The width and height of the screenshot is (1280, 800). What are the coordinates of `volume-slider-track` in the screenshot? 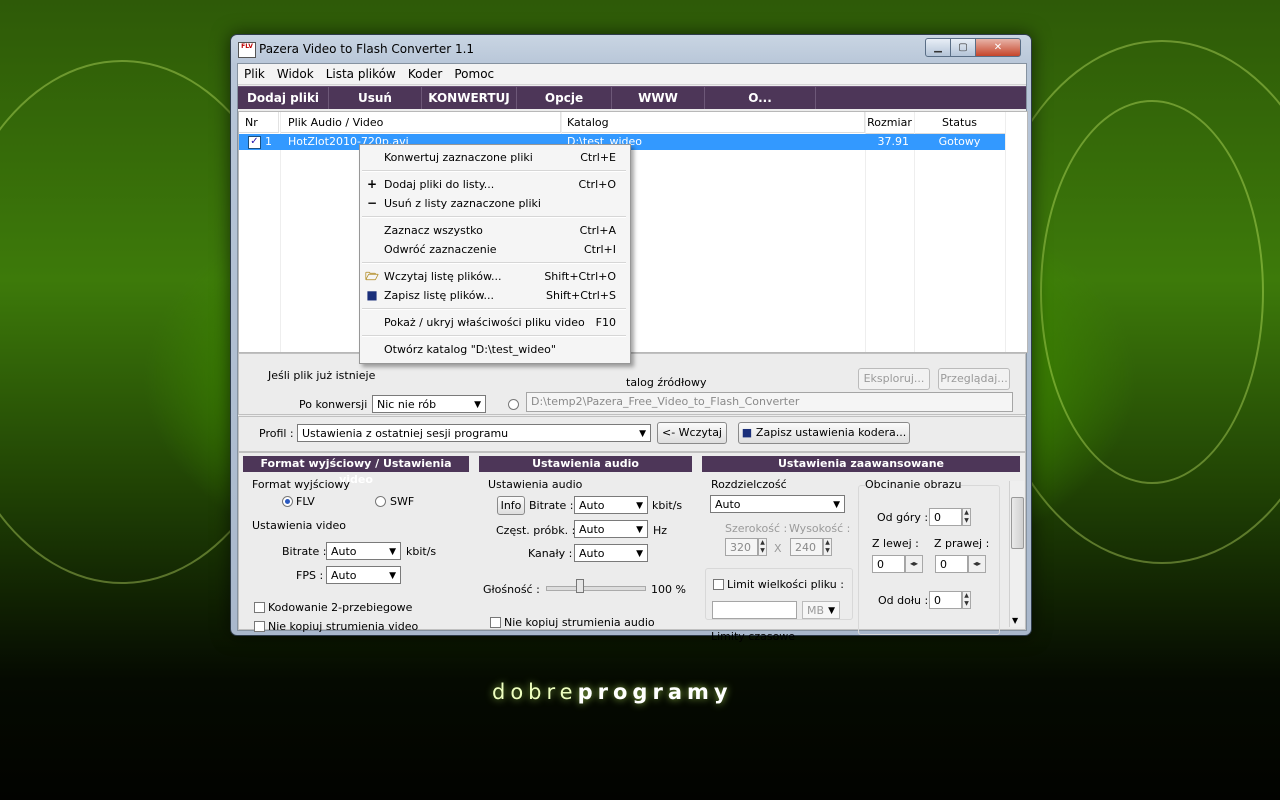 It's located at (596, 588).